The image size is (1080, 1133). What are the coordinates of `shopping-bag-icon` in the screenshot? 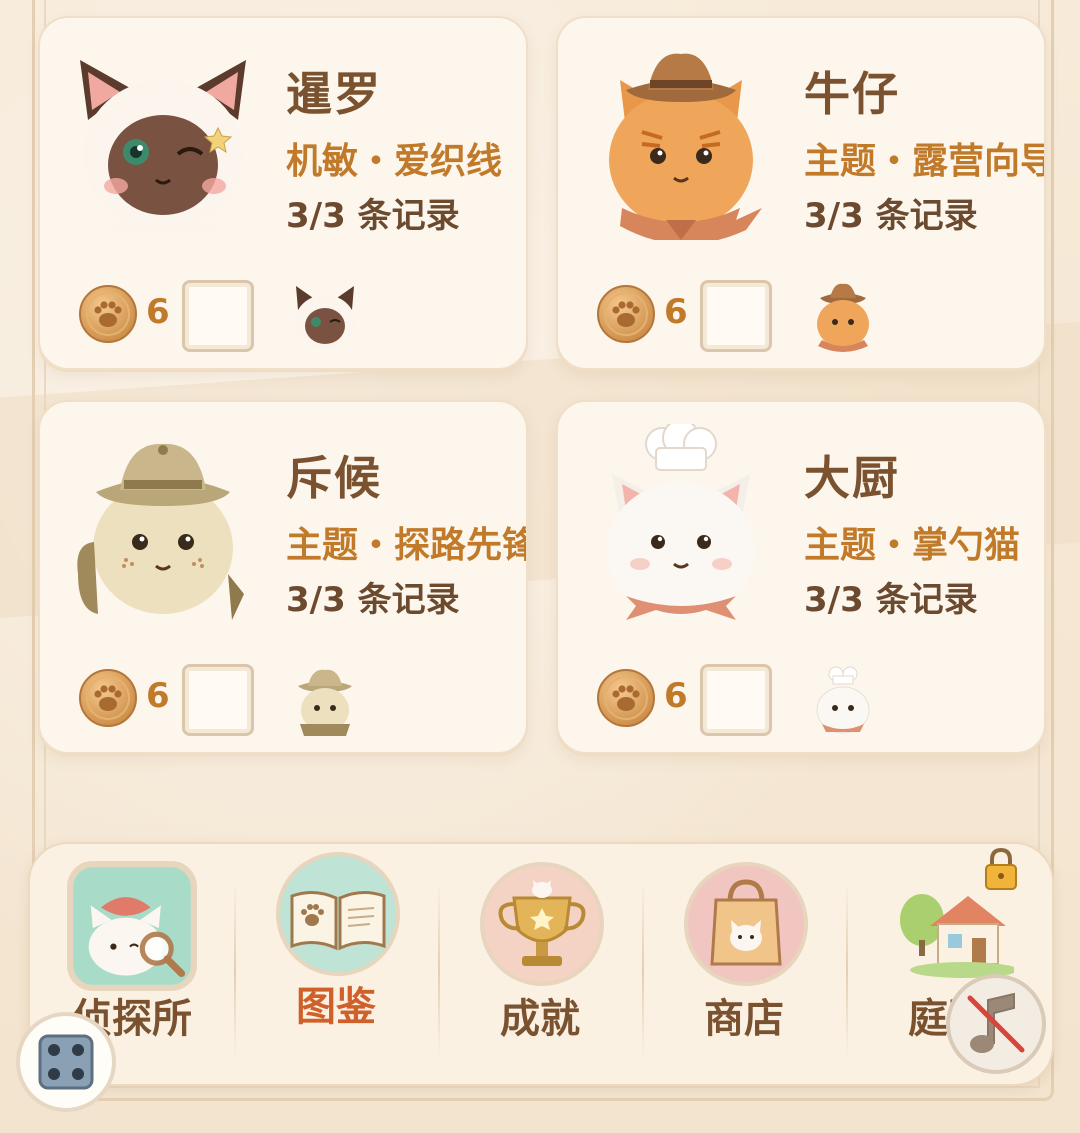 It's located at (746, 924).